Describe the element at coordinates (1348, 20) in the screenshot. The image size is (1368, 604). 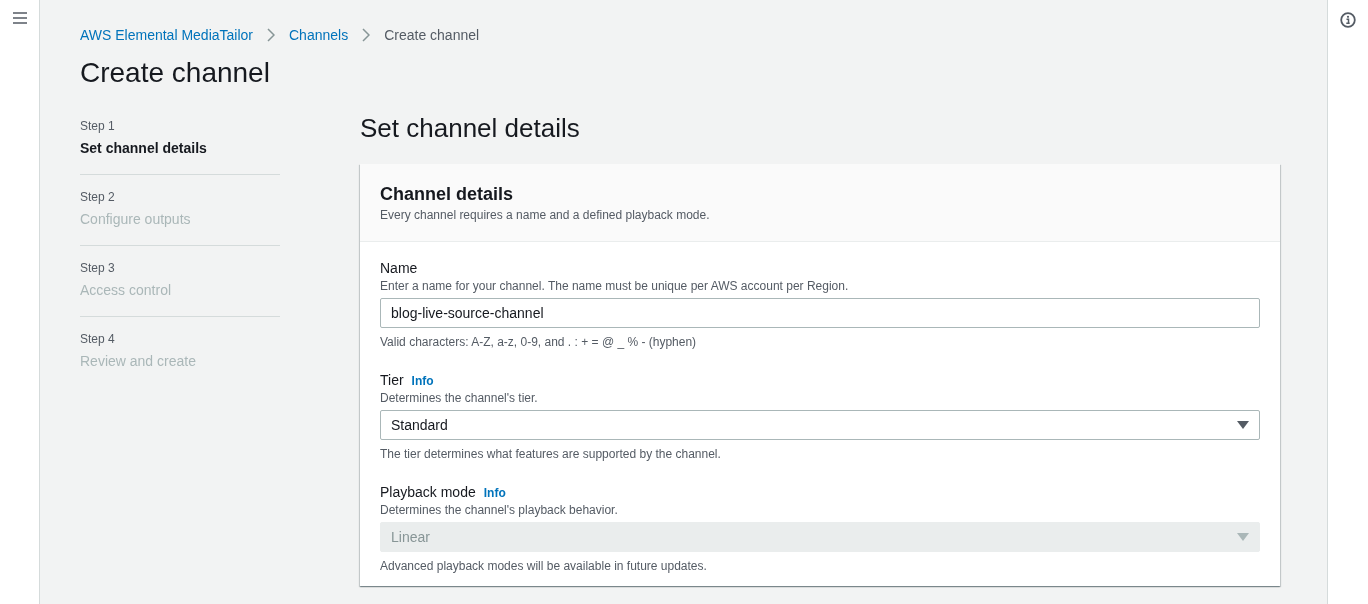
I see `info-icon` at that location.